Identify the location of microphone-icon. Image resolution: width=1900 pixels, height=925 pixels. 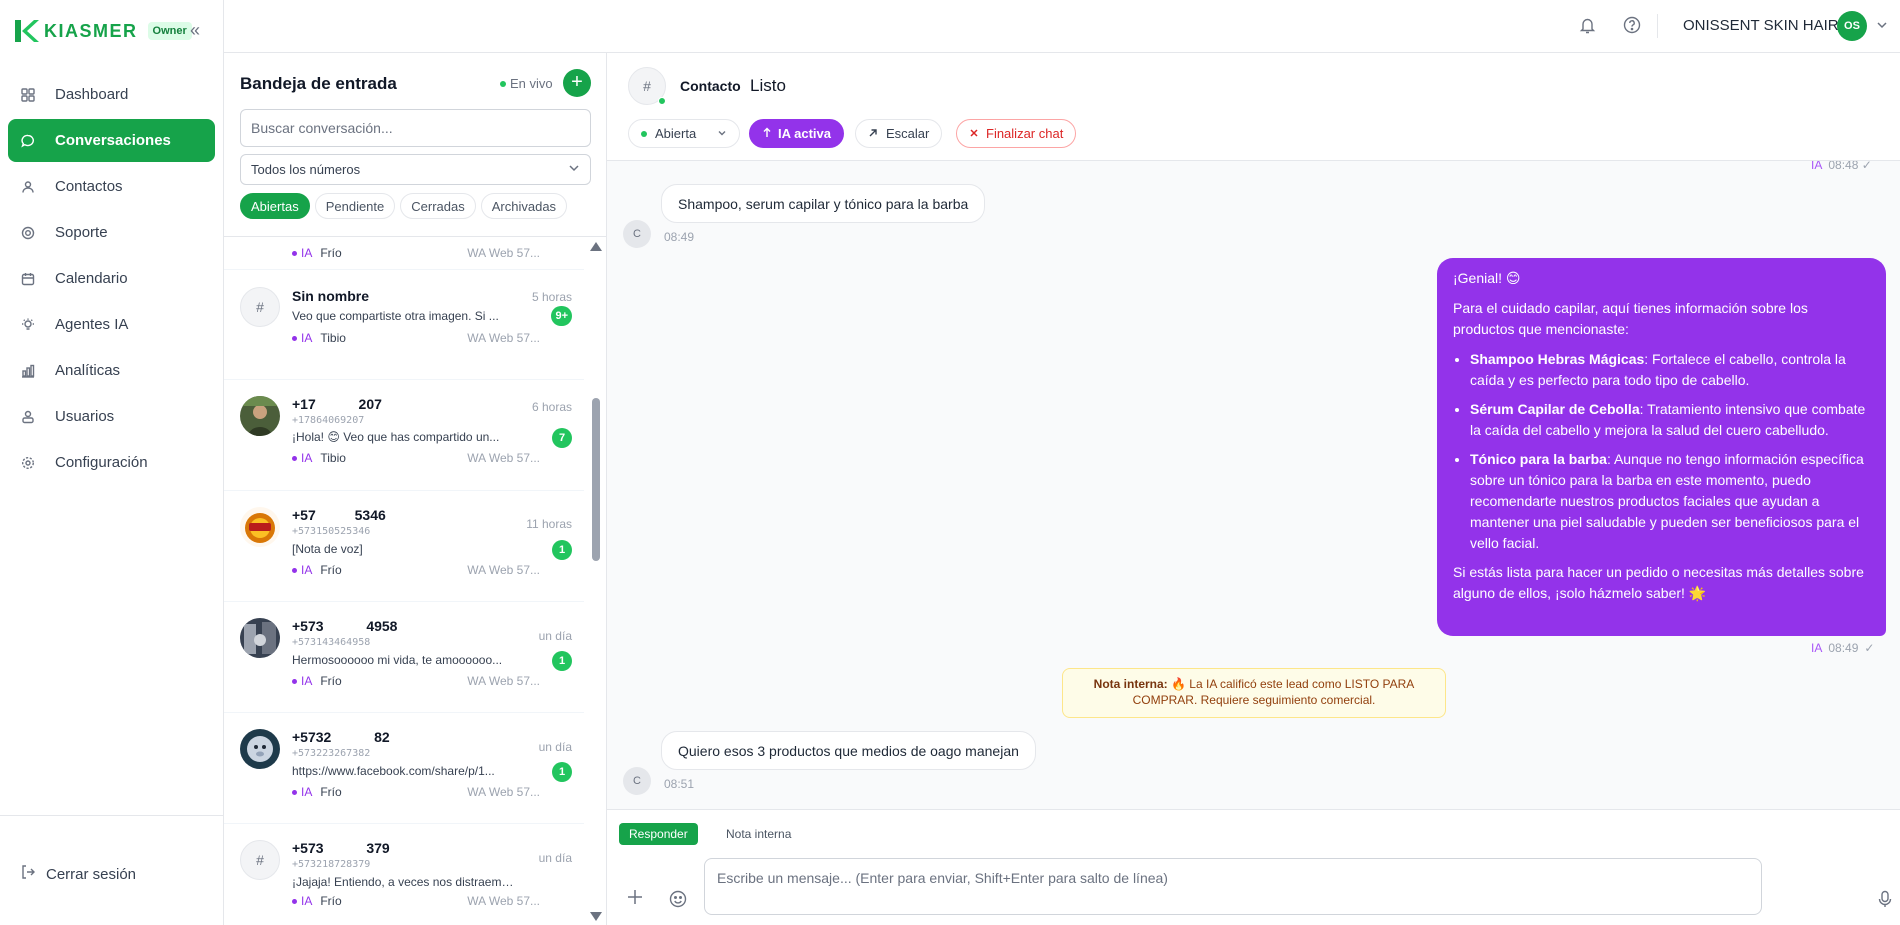
(1885, 901).